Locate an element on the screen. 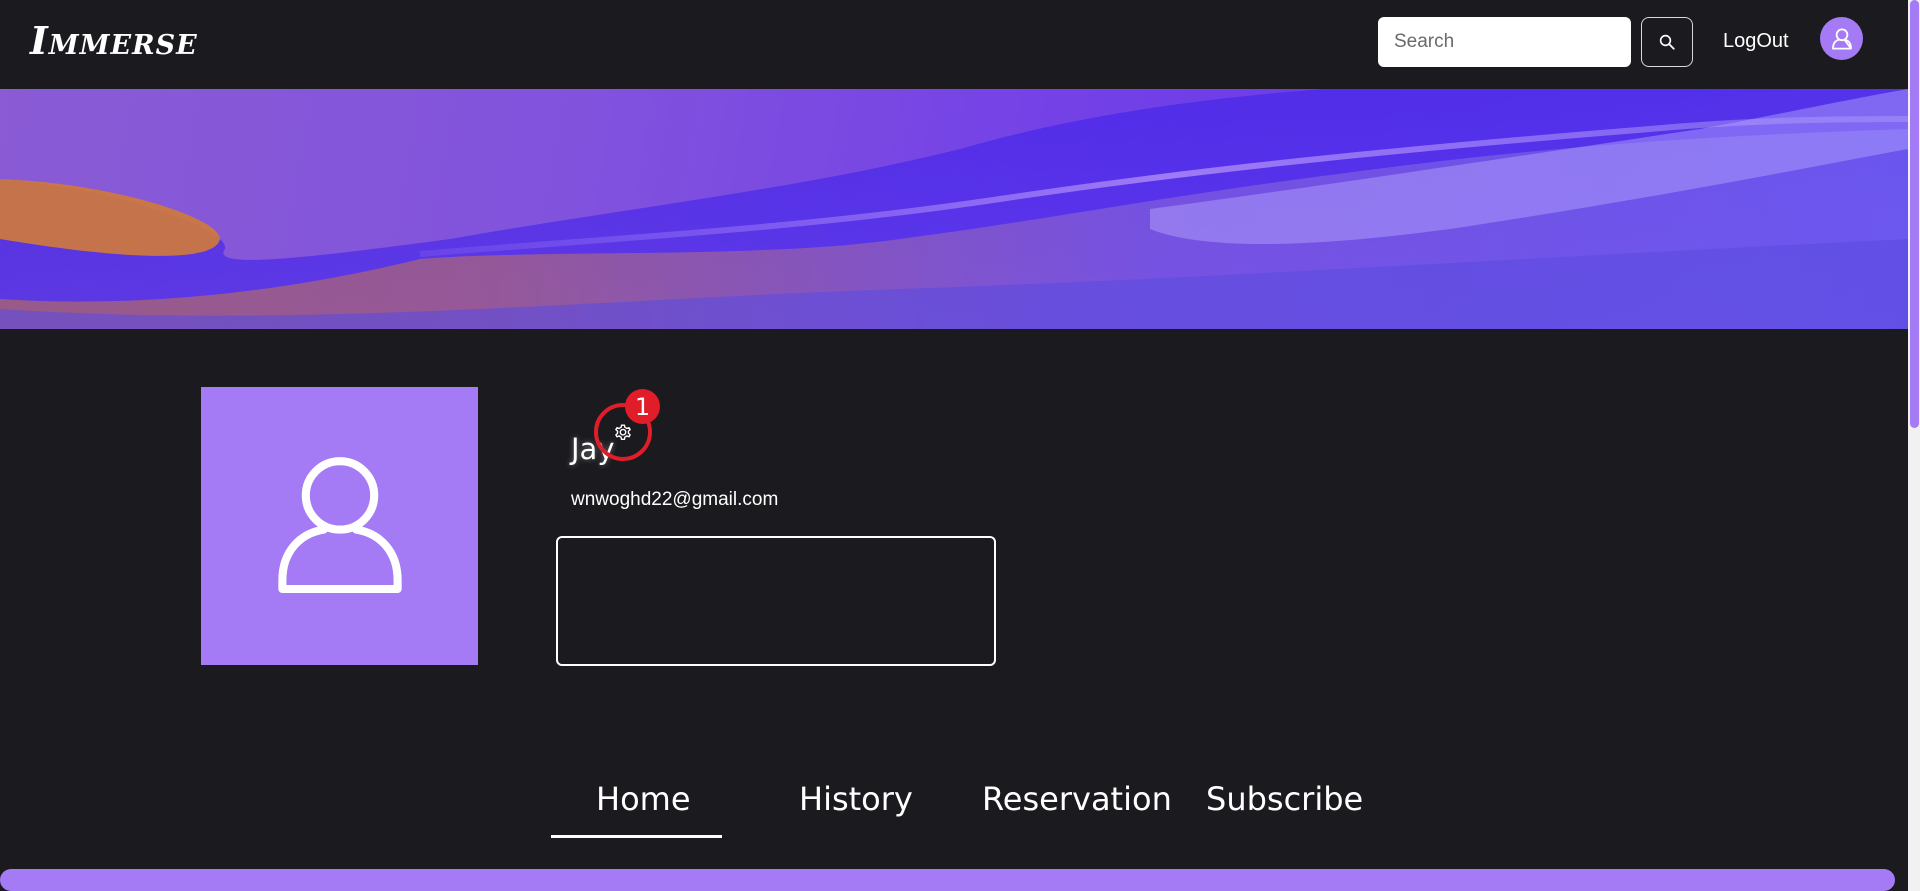  tab-subscribe: Subscribe is located at coordinates (1284, 799).